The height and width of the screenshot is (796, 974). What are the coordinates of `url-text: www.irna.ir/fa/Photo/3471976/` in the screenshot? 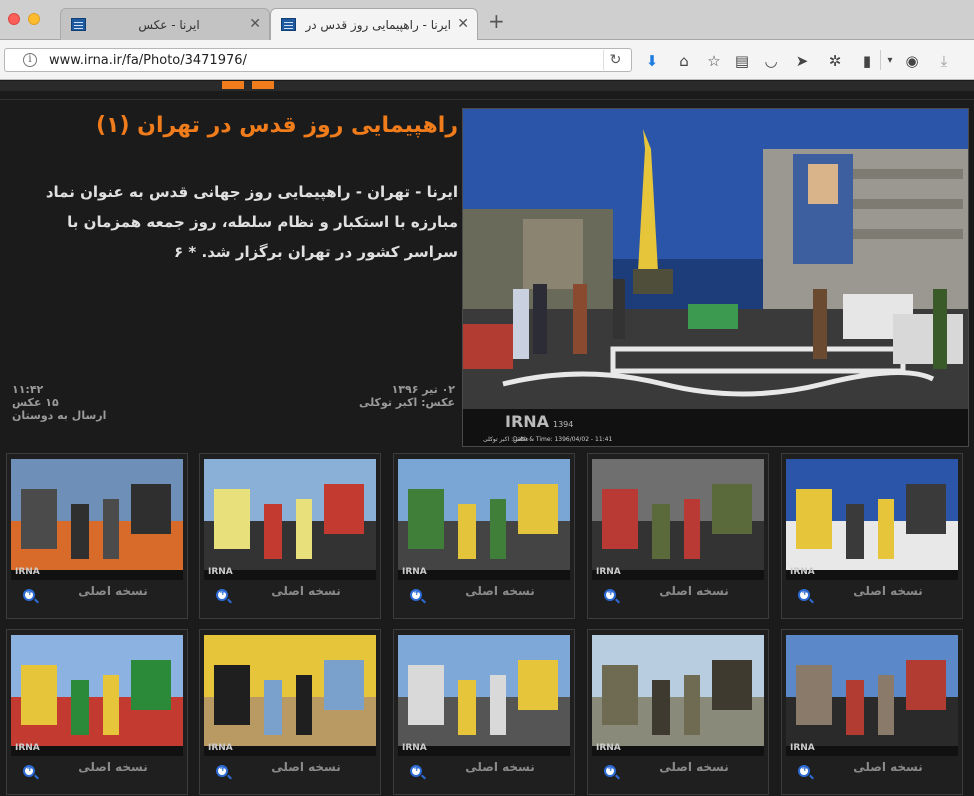 It's located at (148, 60).